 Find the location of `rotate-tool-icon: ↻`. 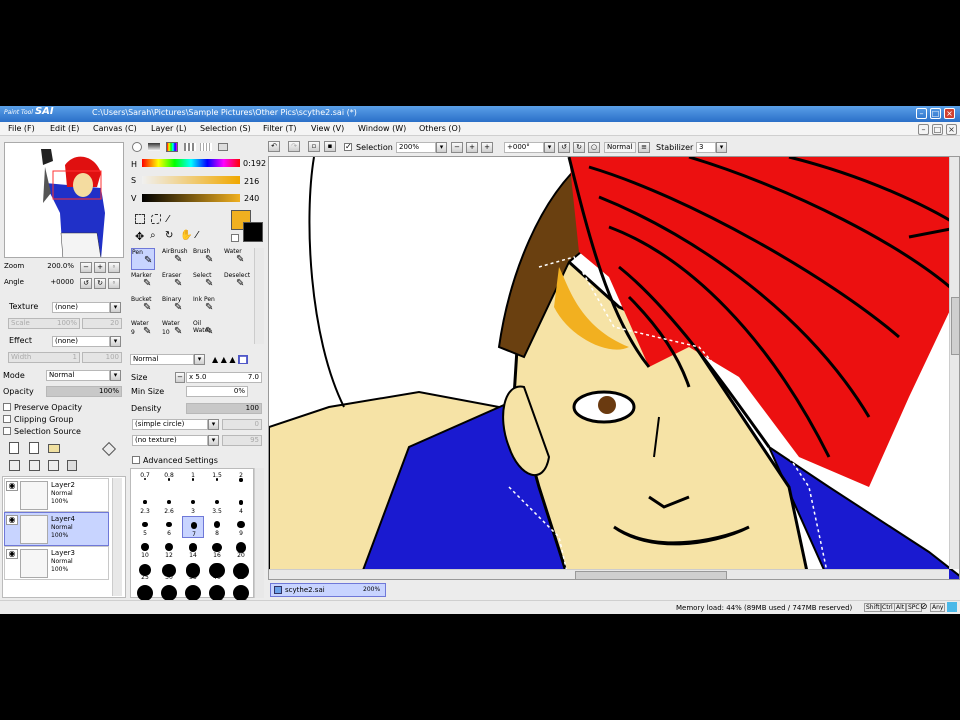

rotate-tool-icon: ↻ is located at coordinates (169, 235).